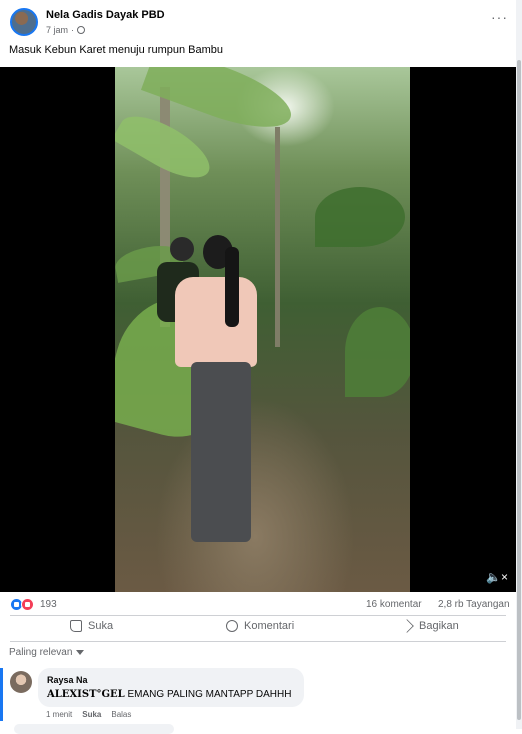  What do you see at coordinates (86, 694) in the screenshot?
I see `comment-tag: 𝐀𝐋𝐄𝐗𝐈𝐒𝐓°𝐆𝐄𝐋` at bounding box center [86, 694].